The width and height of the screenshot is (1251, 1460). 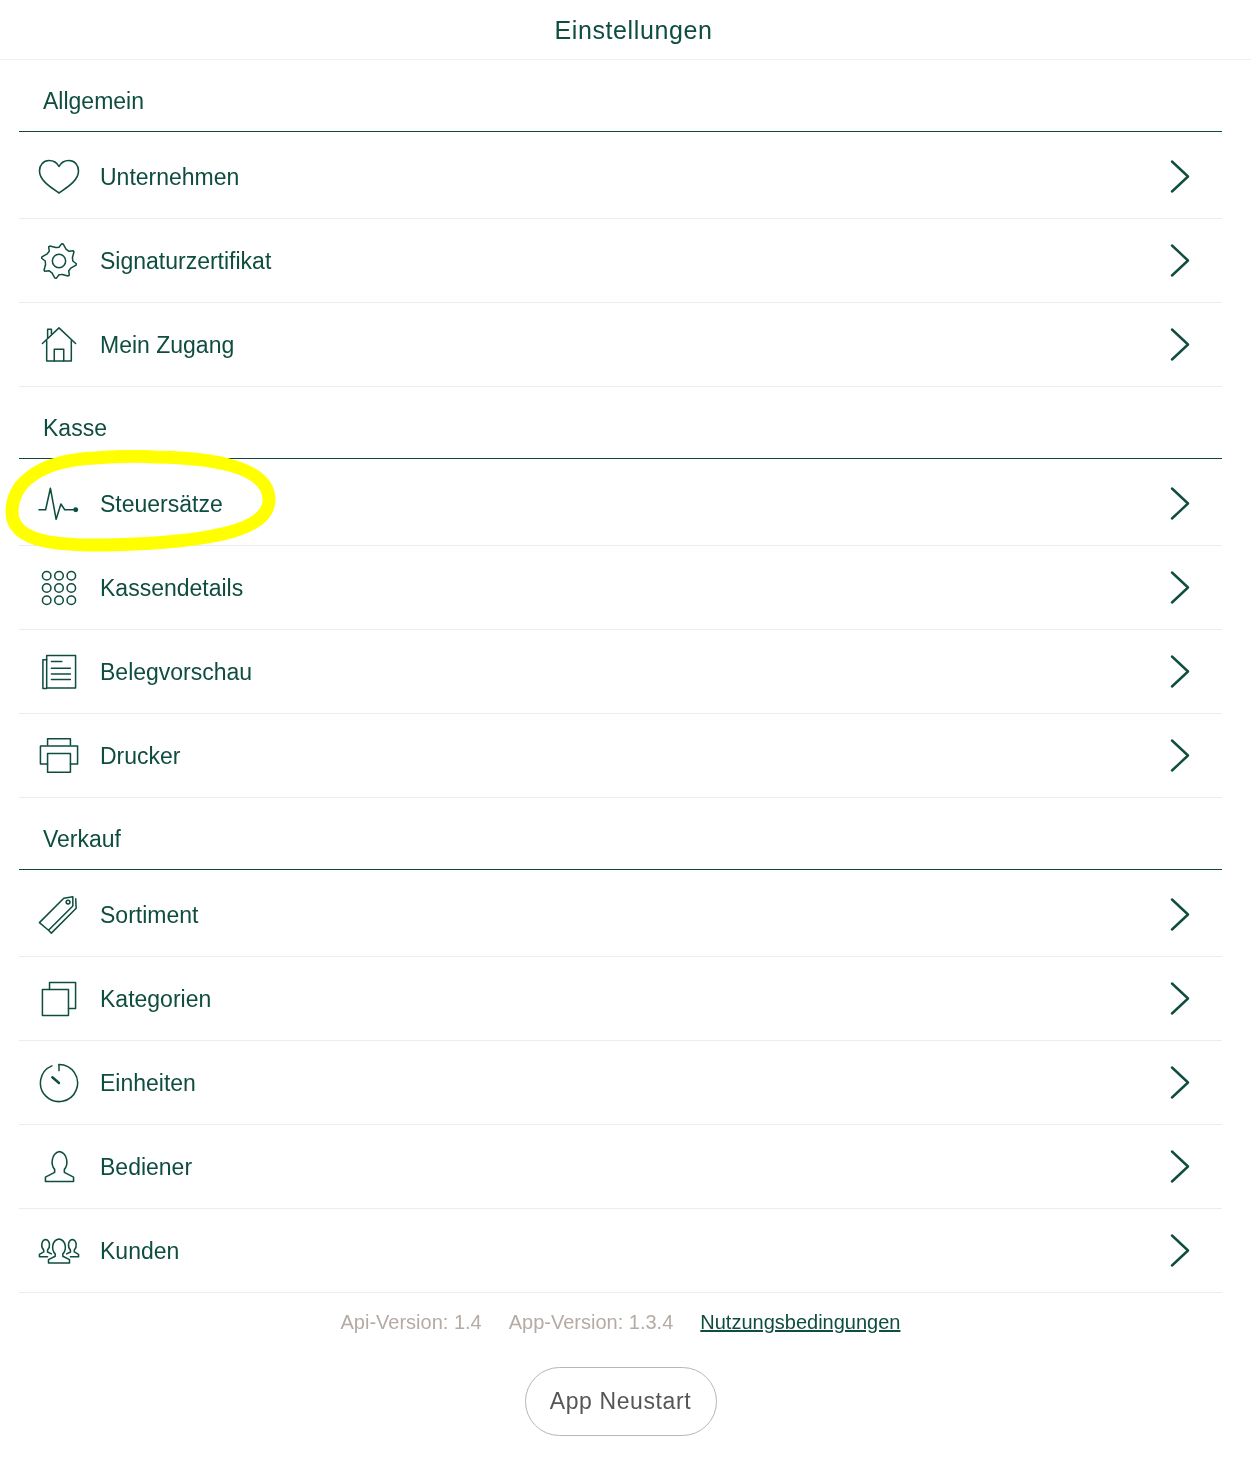 I want to click on timer-icon, so click(x=59, y=1082).